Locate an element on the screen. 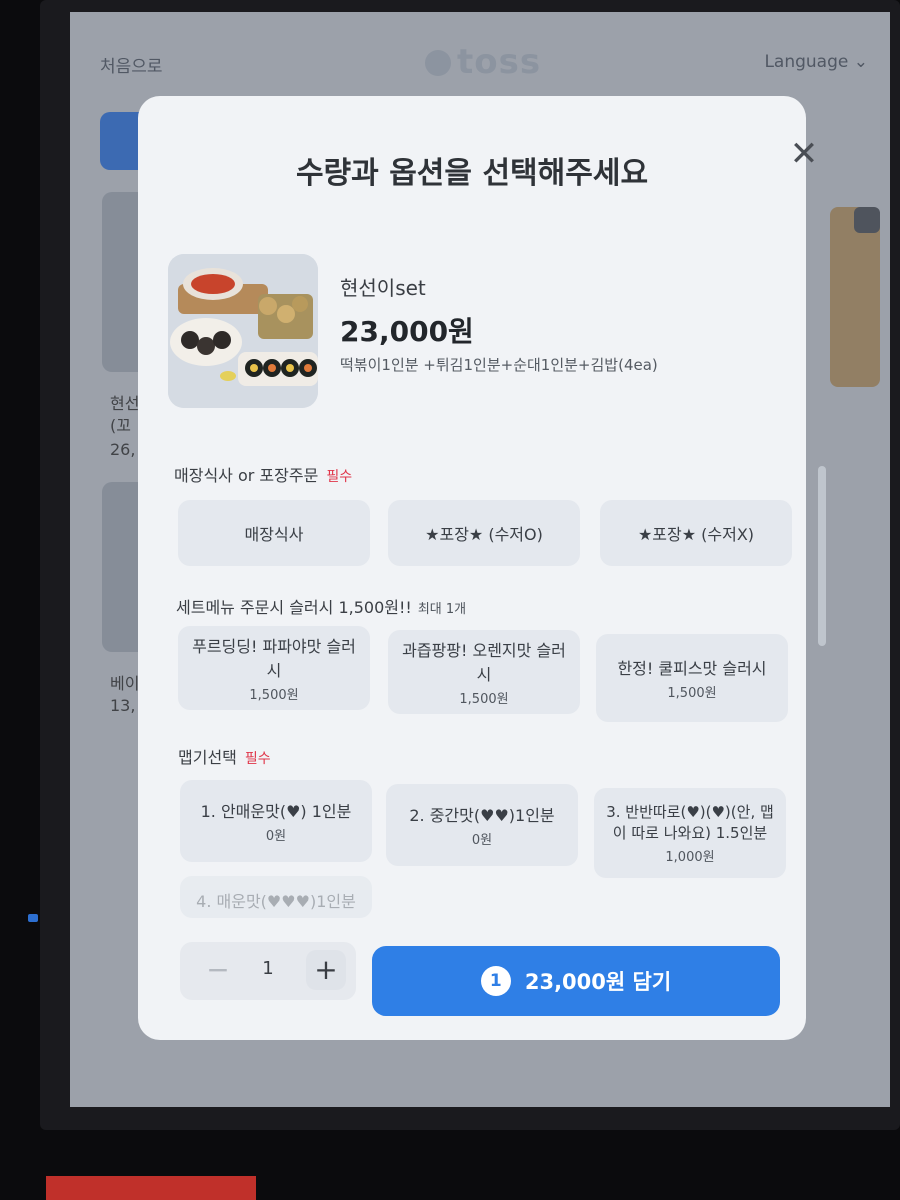  modal-title: 수량과 옵션을 선택해주세요 is located at coordinates (472, 173).